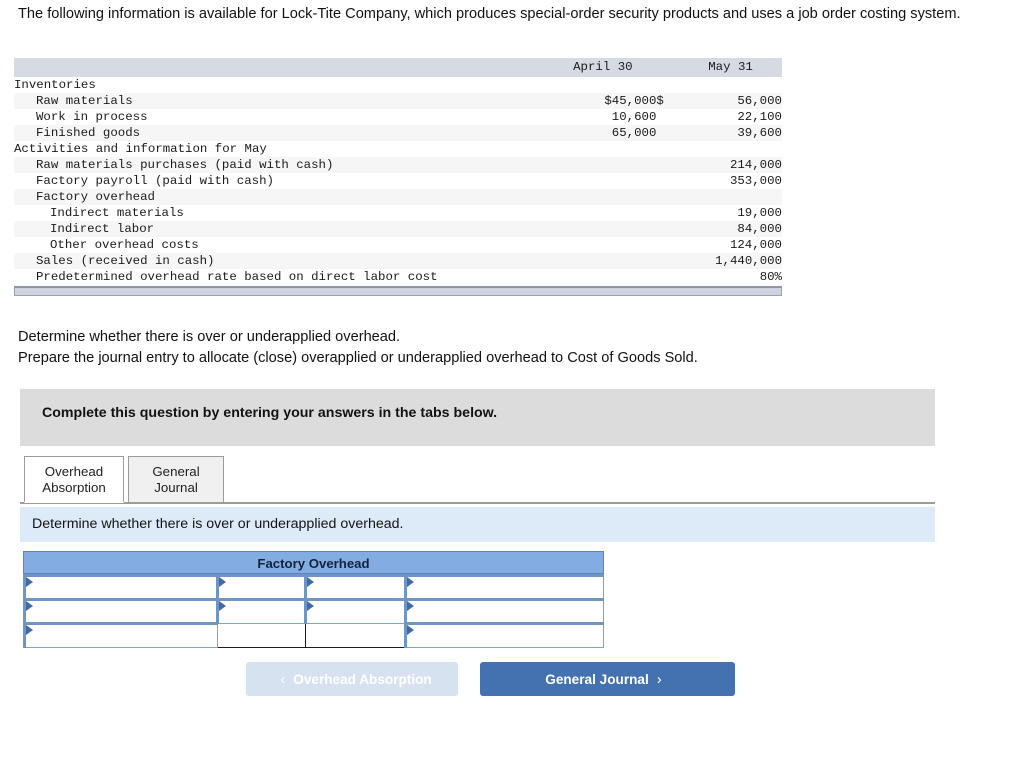 The image size is (1024, 770). I want to click on table-row: Finished goods 65,000 39,600, so click(398, 133).